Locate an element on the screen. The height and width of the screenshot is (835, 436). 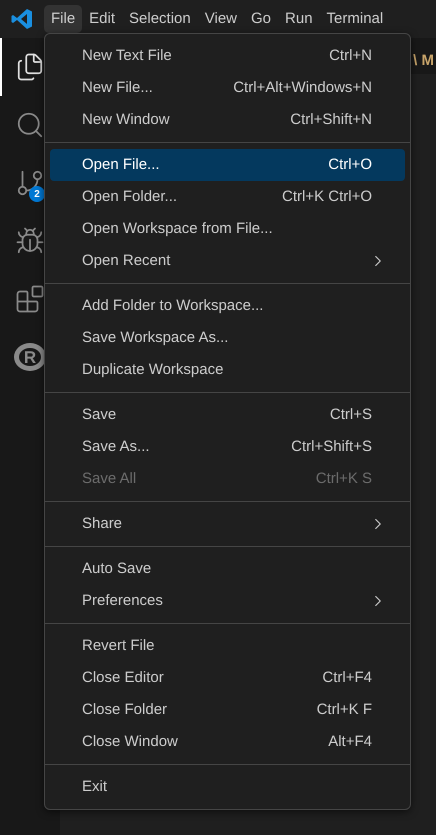
branch-icon is located at coordinates (30, 183).